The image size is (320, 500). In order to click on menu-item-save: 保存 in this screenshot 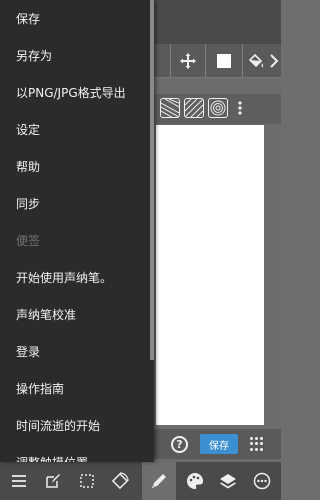, I will do `click(75, 18)`.